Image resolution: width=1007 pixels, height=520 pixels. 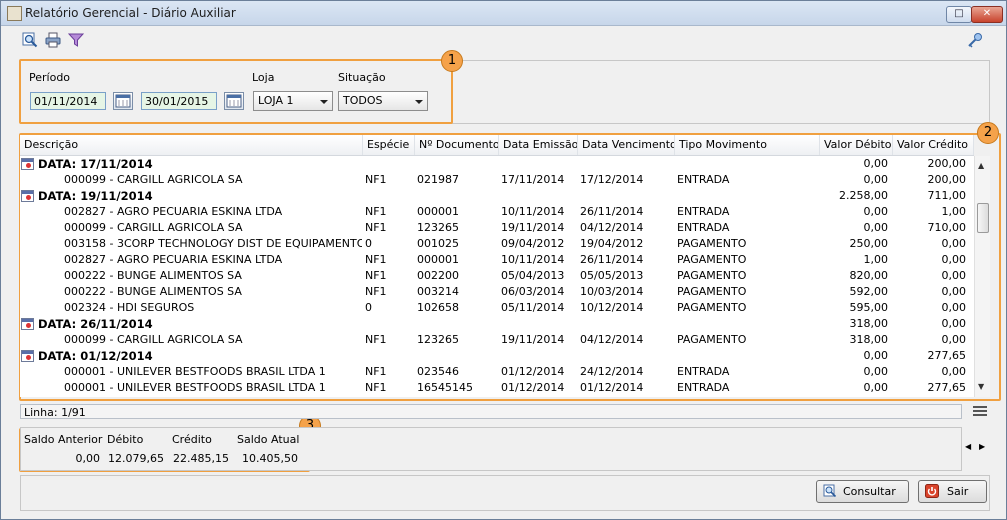 I want to click on debito-total-label: Débito, so click(x=125, y=439).